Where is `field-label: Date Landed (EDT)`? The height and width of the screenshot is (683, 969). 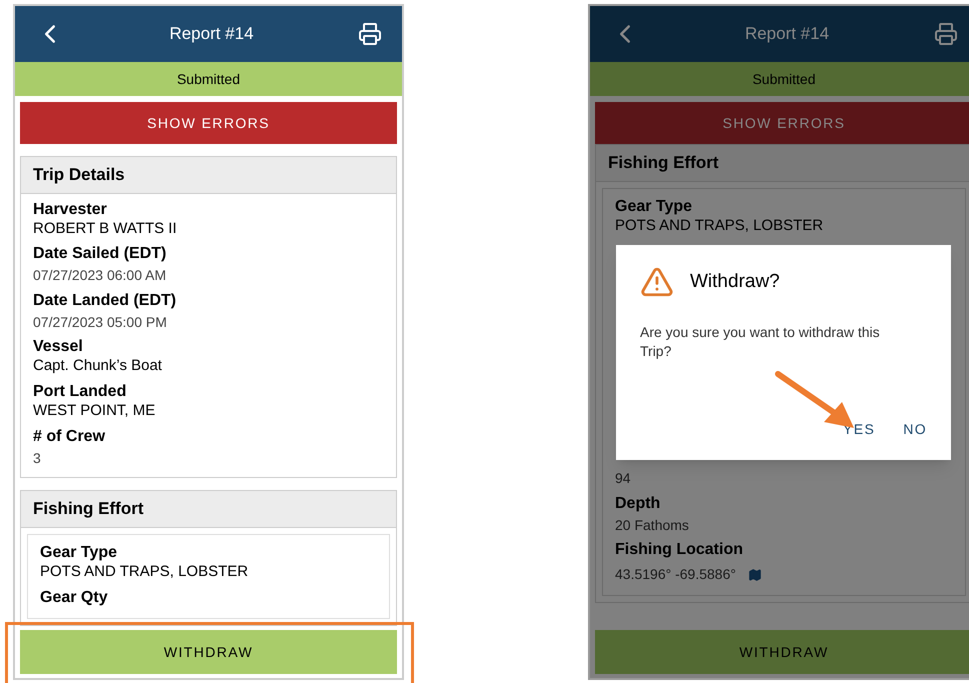 field-label: Date Landed (EDT) is located at coordinates (105, 300).